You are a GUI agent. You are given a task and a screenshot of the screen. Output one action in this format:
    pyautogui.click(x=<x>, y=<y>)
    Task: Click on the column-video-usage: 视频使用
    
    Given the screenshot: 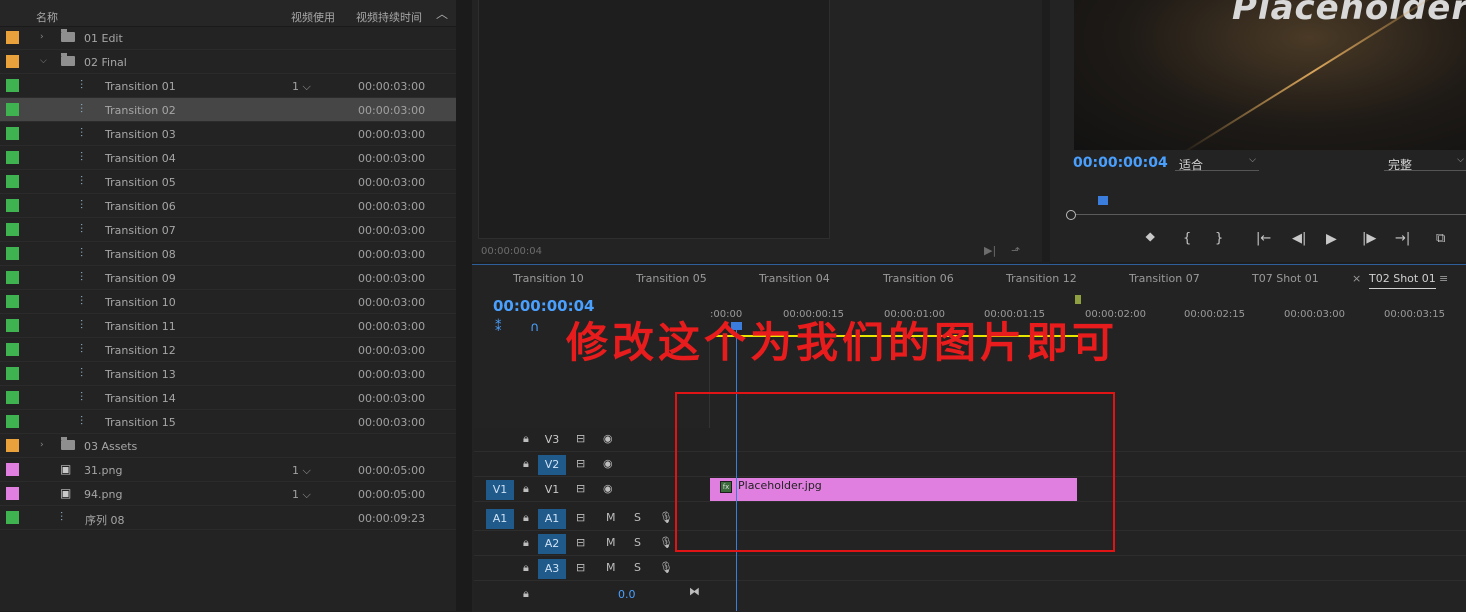 What is the action you would take?
    pyautogui.click(x=313, y=17)
    